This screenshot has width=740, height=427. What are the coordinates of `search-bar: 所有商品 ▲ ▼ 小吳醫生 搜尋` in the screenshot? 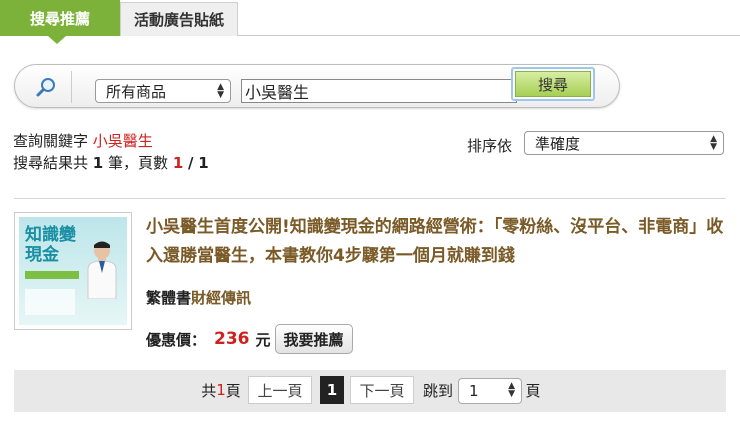 It's located at (317, 86).